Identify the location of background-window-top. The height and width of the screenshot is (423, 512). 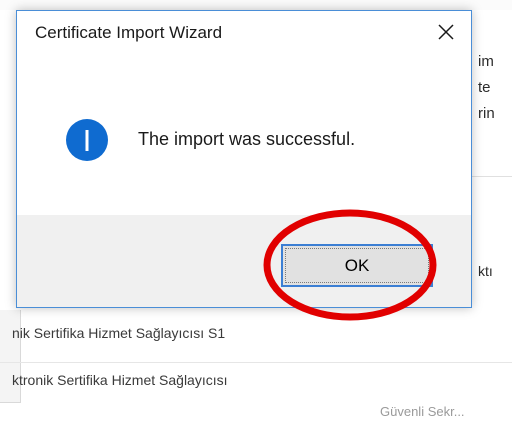
(256, 5).